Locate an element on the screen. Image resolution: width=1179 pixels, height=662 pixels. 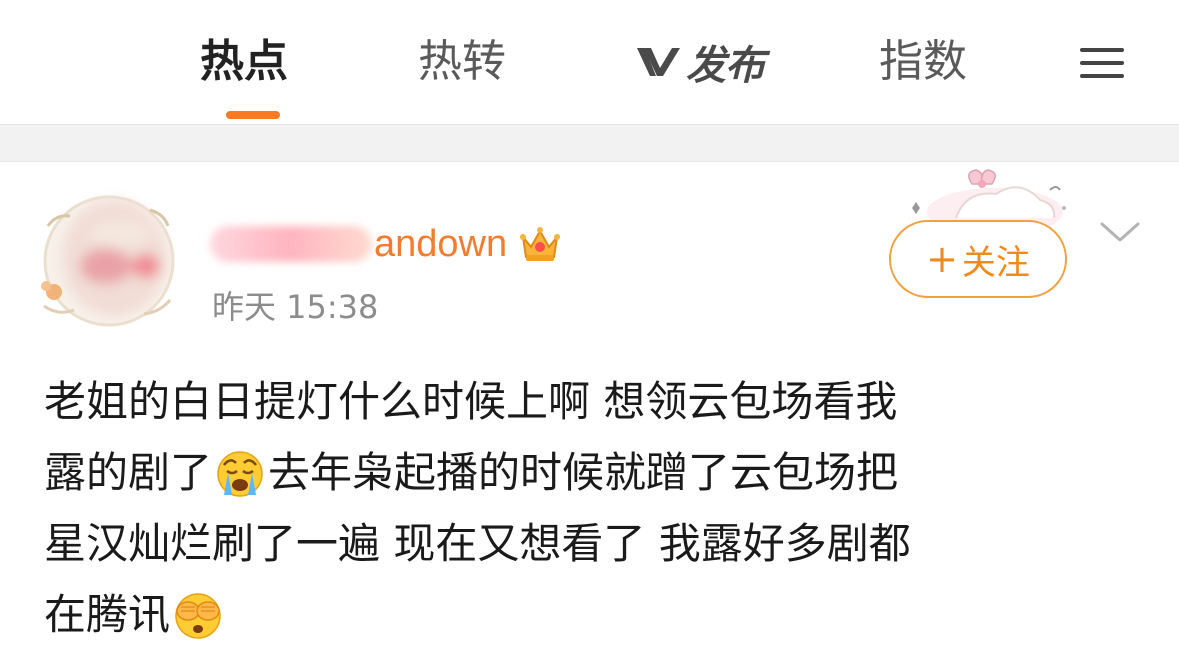
v-publish-label: 发布 is located at coordinates (725, 66).